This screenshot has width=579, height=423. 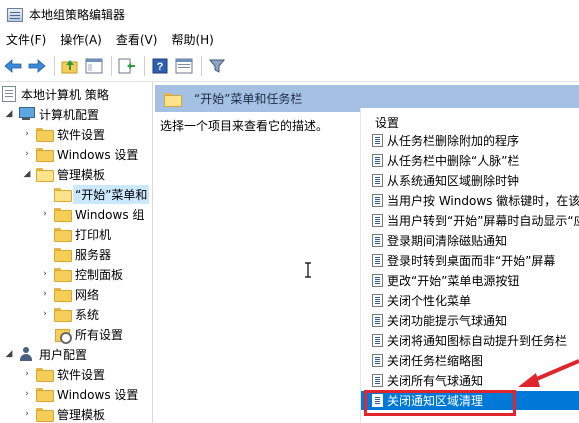 I want to click on user-icon, so click(x=26, y=354).